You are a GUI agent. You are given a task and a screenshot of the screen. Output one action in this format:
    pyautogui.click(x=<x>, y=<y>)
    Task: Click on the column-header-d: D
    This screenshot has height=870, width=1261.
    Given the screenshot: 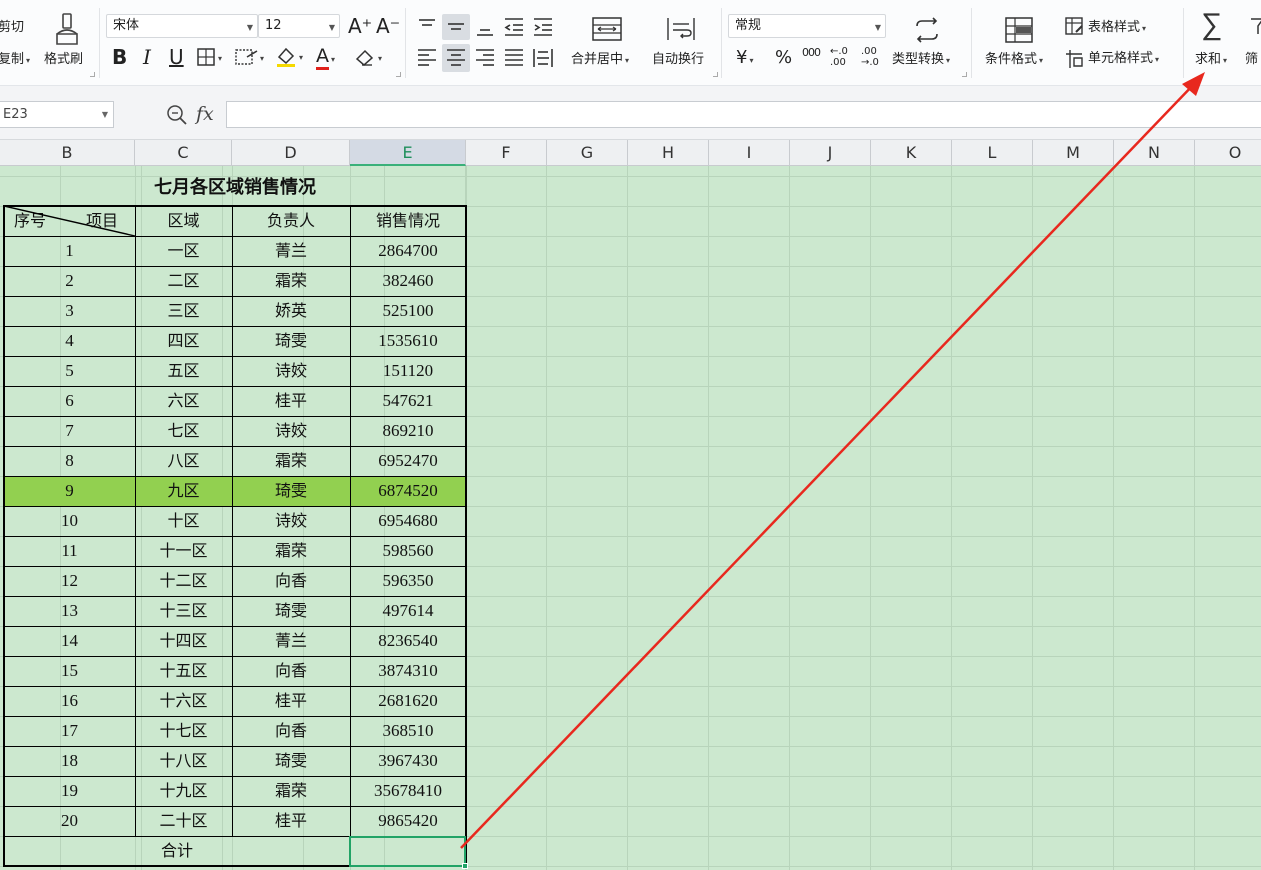 What is the action you would take?
    pyautogui.click(x=291, y=153)
    